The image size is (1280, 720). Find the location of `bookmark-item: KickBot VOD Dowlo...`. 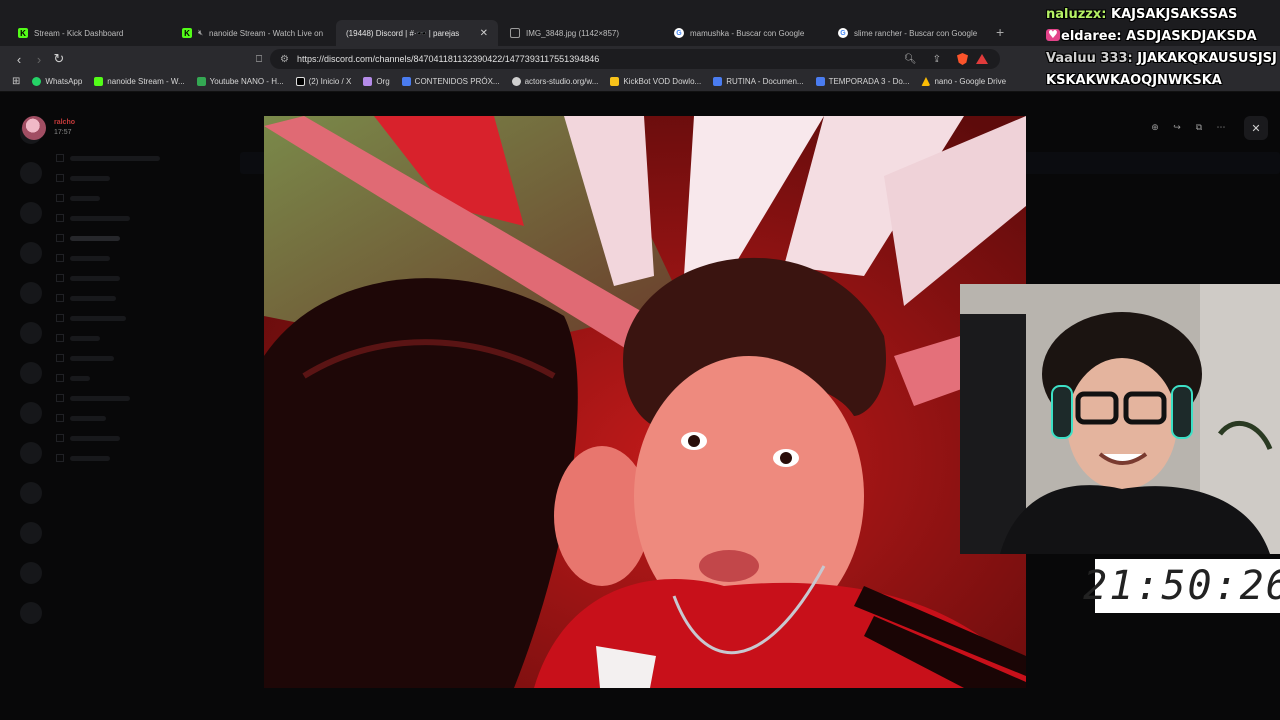

bookmark-item: KickBot VOD Dowlo... is located at coordinates (655, 81).